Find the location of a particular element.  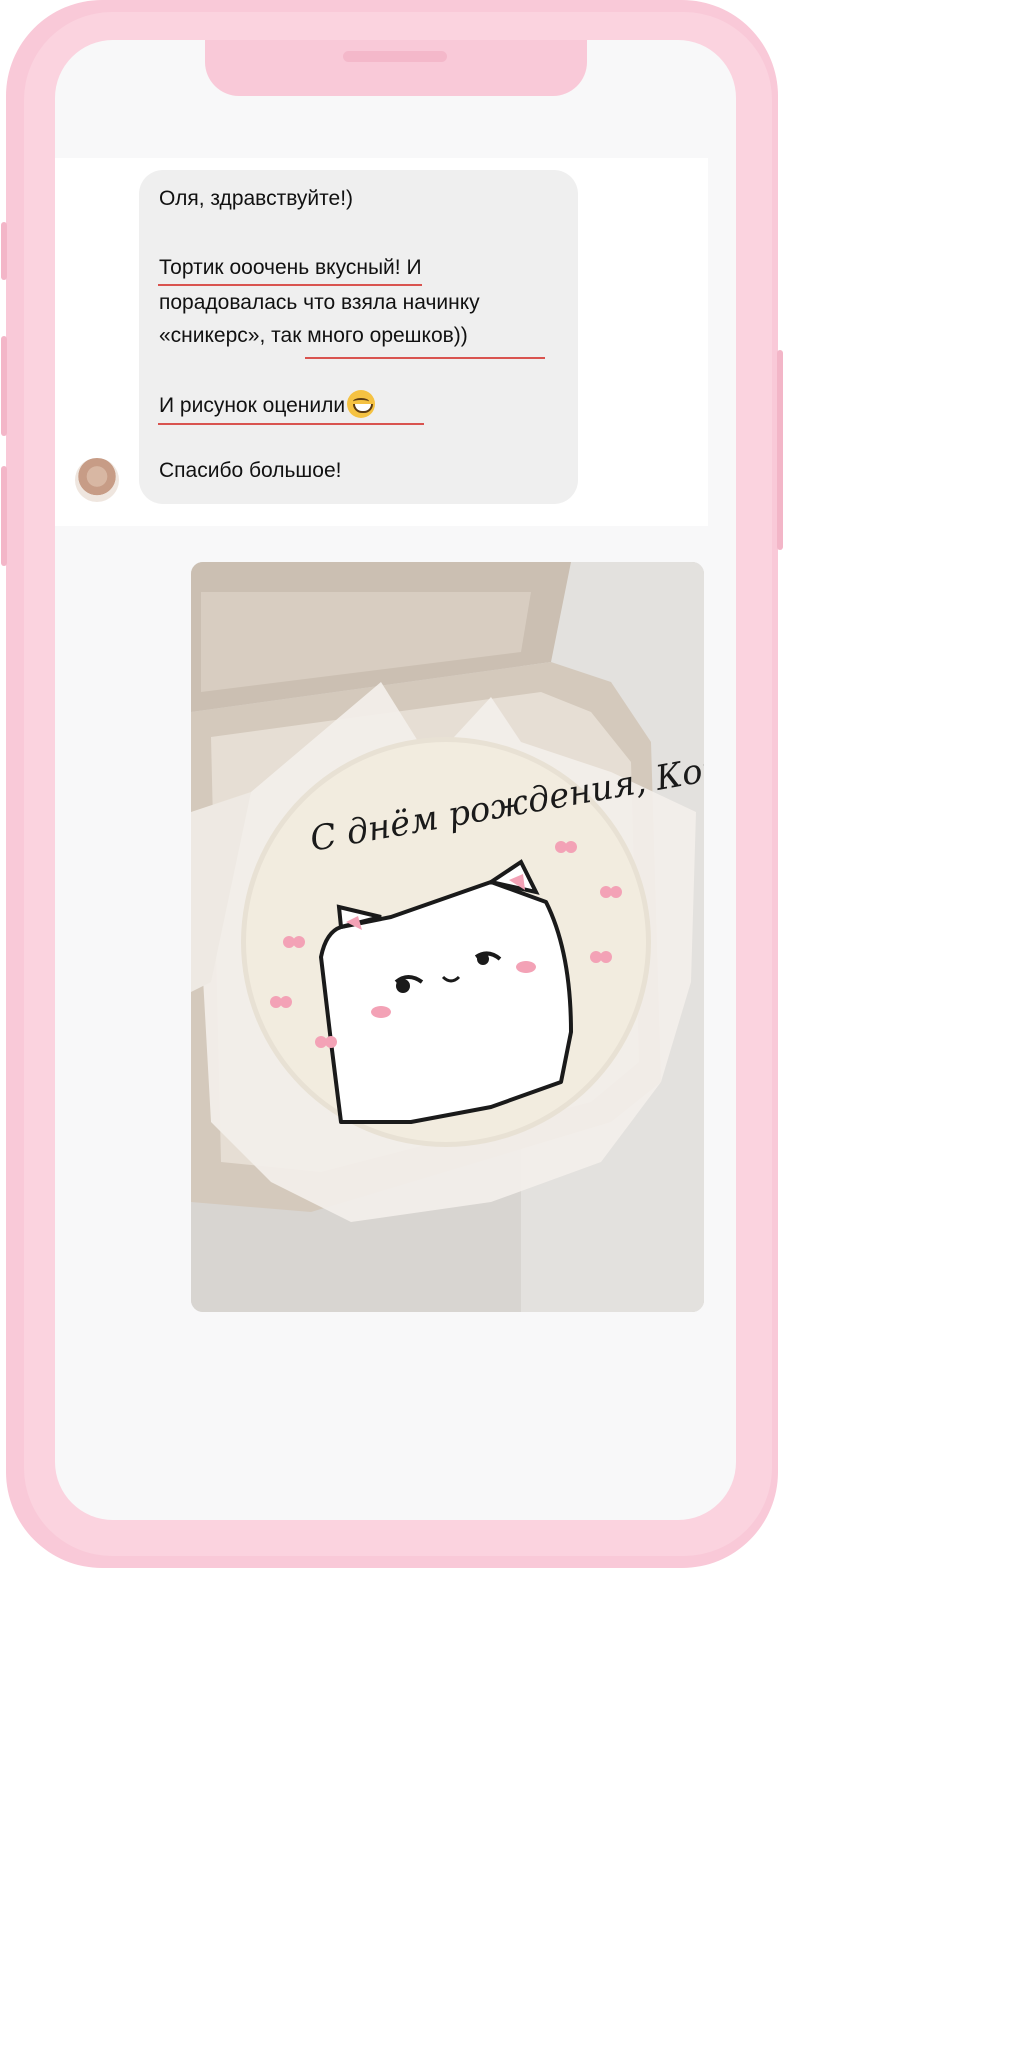

message-line-1: Тортик ооочень вкусный! И is located at coordinates (290, 267).